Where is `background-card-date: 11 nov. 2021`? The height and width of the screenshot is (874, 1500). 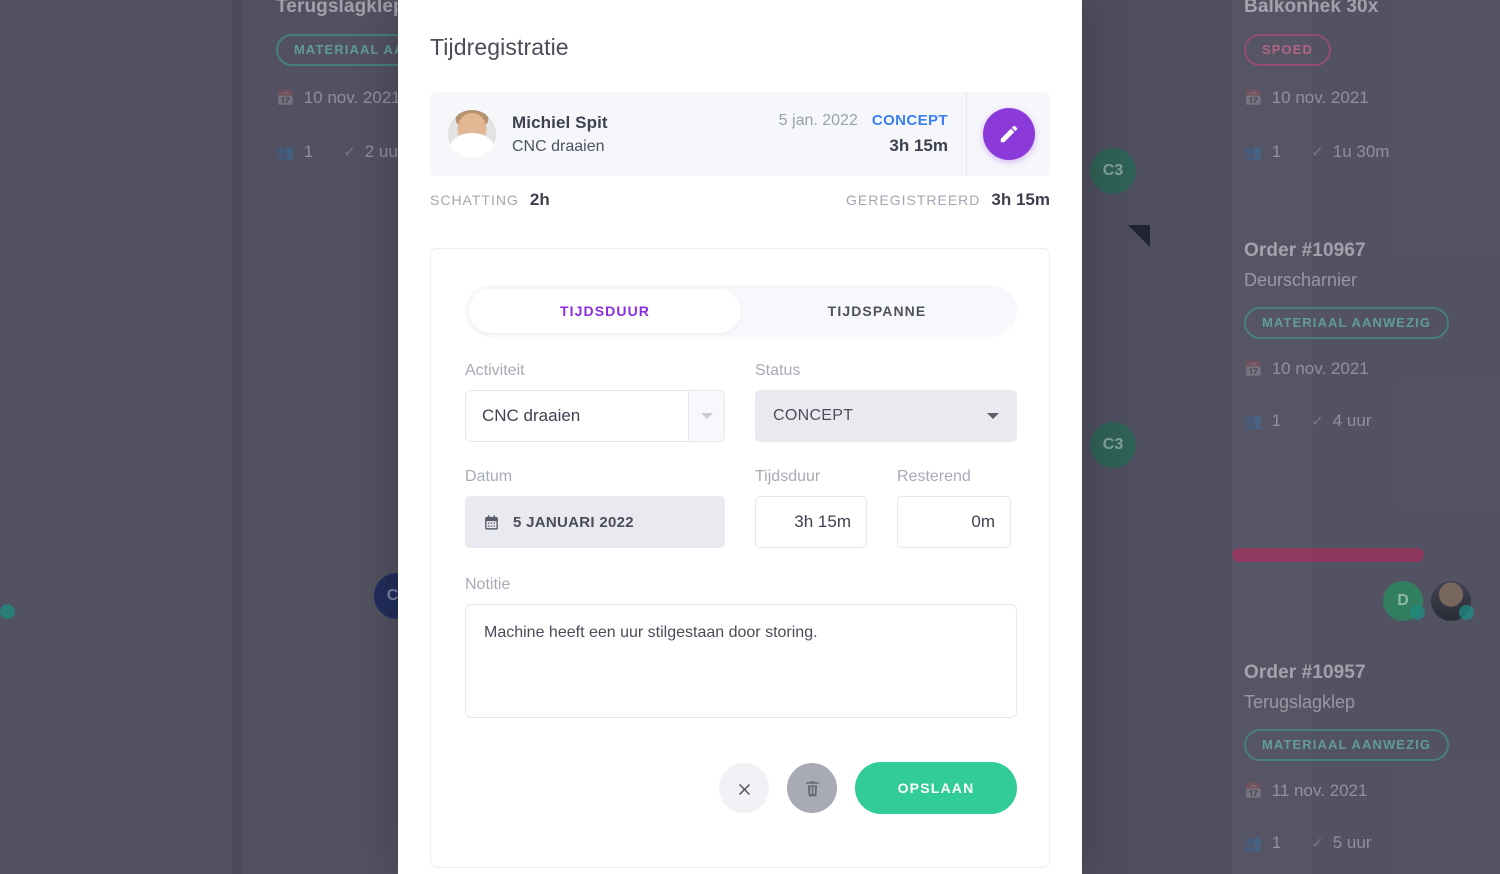 background-card-date: 11 nov. 2021 is located at coordinates (1319, 790).